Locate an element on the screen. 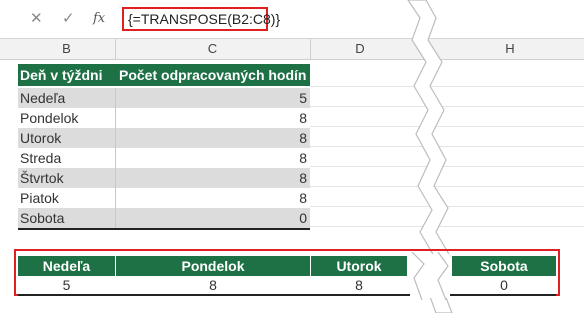 The height and width of the screenshot is (313, 584). transposed-value: 5 is located at coordinates (66, 285).